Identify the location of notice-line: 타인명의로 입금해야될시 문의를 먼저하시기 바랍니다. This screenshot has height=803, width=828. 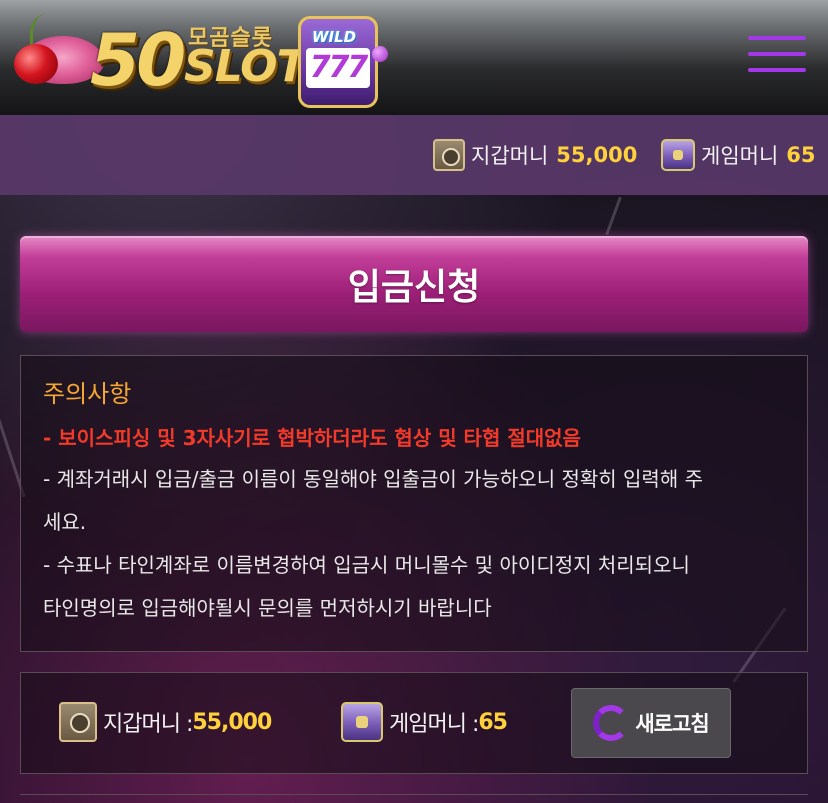
(267, 608).